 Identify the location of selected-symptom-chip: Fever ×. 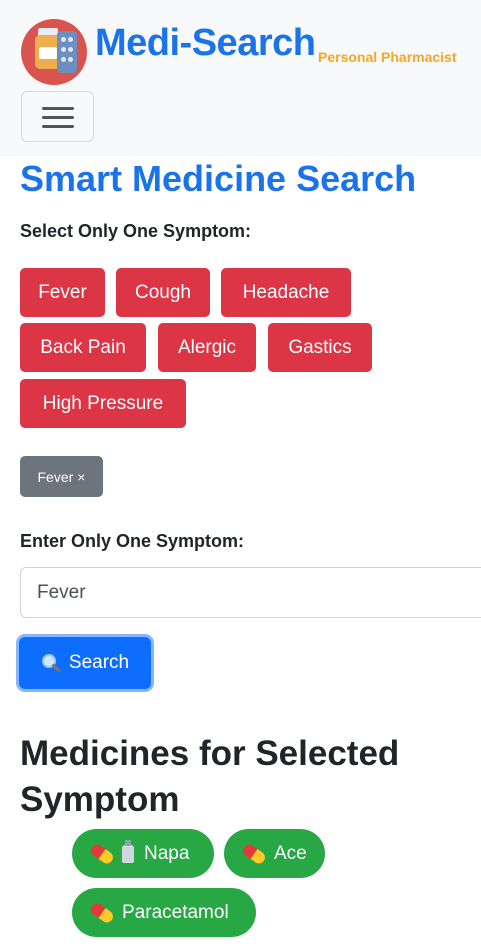
(61, 476).